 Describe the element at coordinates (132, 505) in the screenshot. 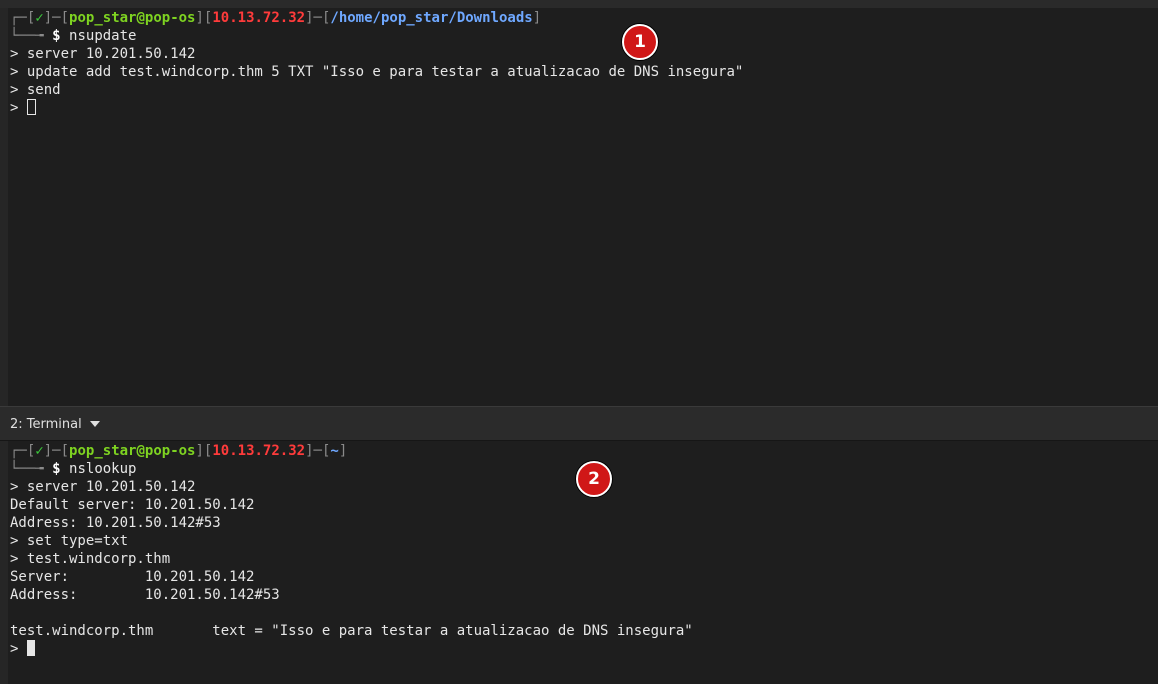

I see `output-line: Default server: 10.201.50.142` at that location.